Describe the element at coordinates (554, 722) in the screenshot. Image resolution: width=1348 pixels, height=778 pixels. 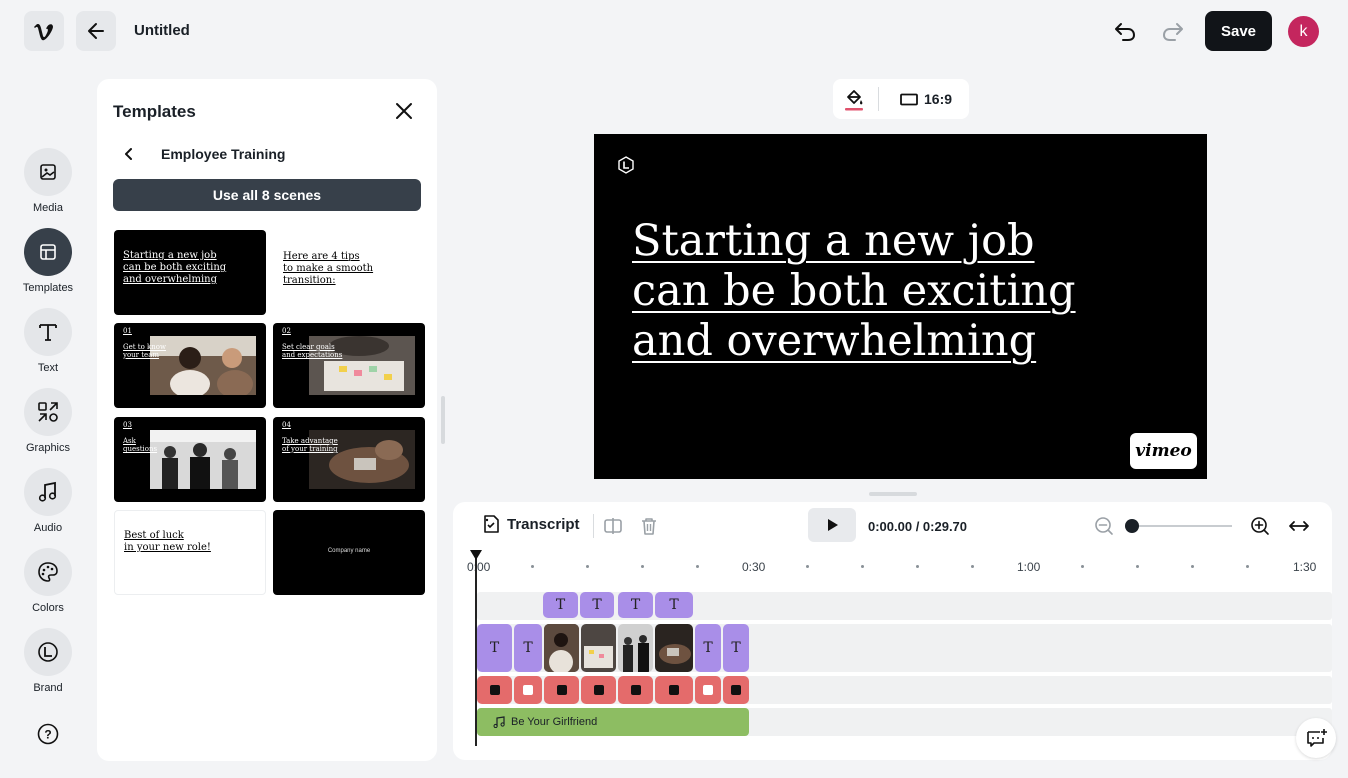
I see `music-track-title: Be Your Girlfriend` at that location.